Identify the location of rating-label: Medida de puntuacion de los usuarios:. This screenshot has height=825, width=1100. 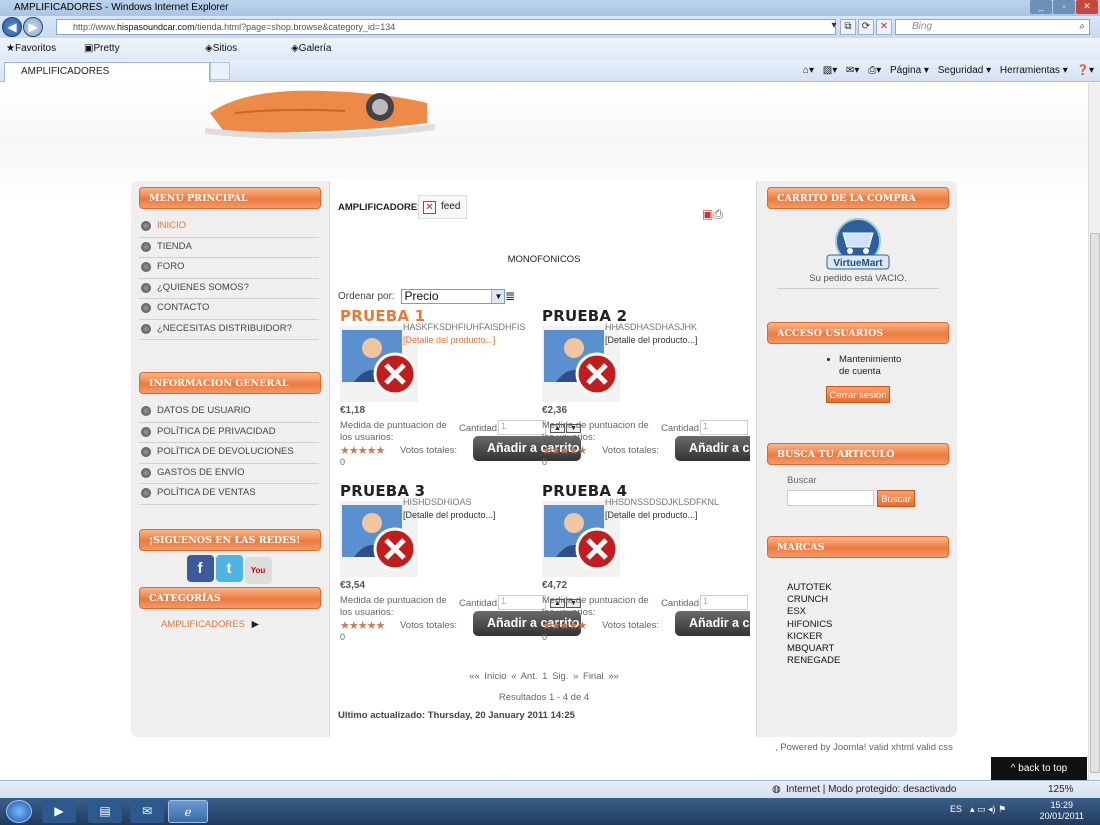
(595, 431).